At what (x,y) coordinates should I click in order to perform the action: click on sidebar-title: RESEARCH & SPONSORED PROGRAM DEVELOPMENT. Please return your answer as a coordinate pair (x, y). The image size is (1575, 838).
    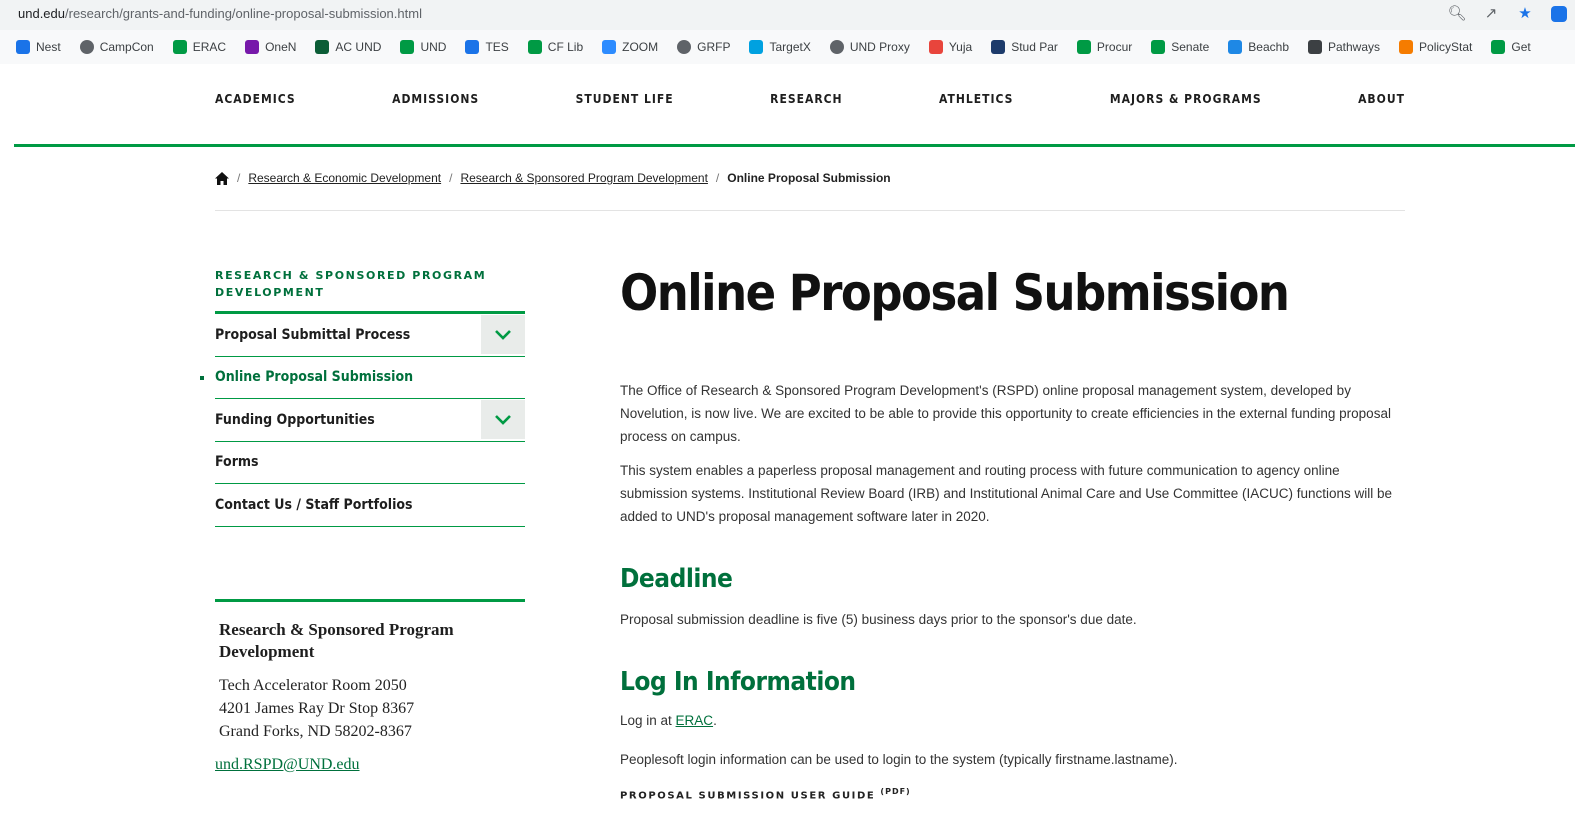
    Looking at the image, I should click on (365, 284).